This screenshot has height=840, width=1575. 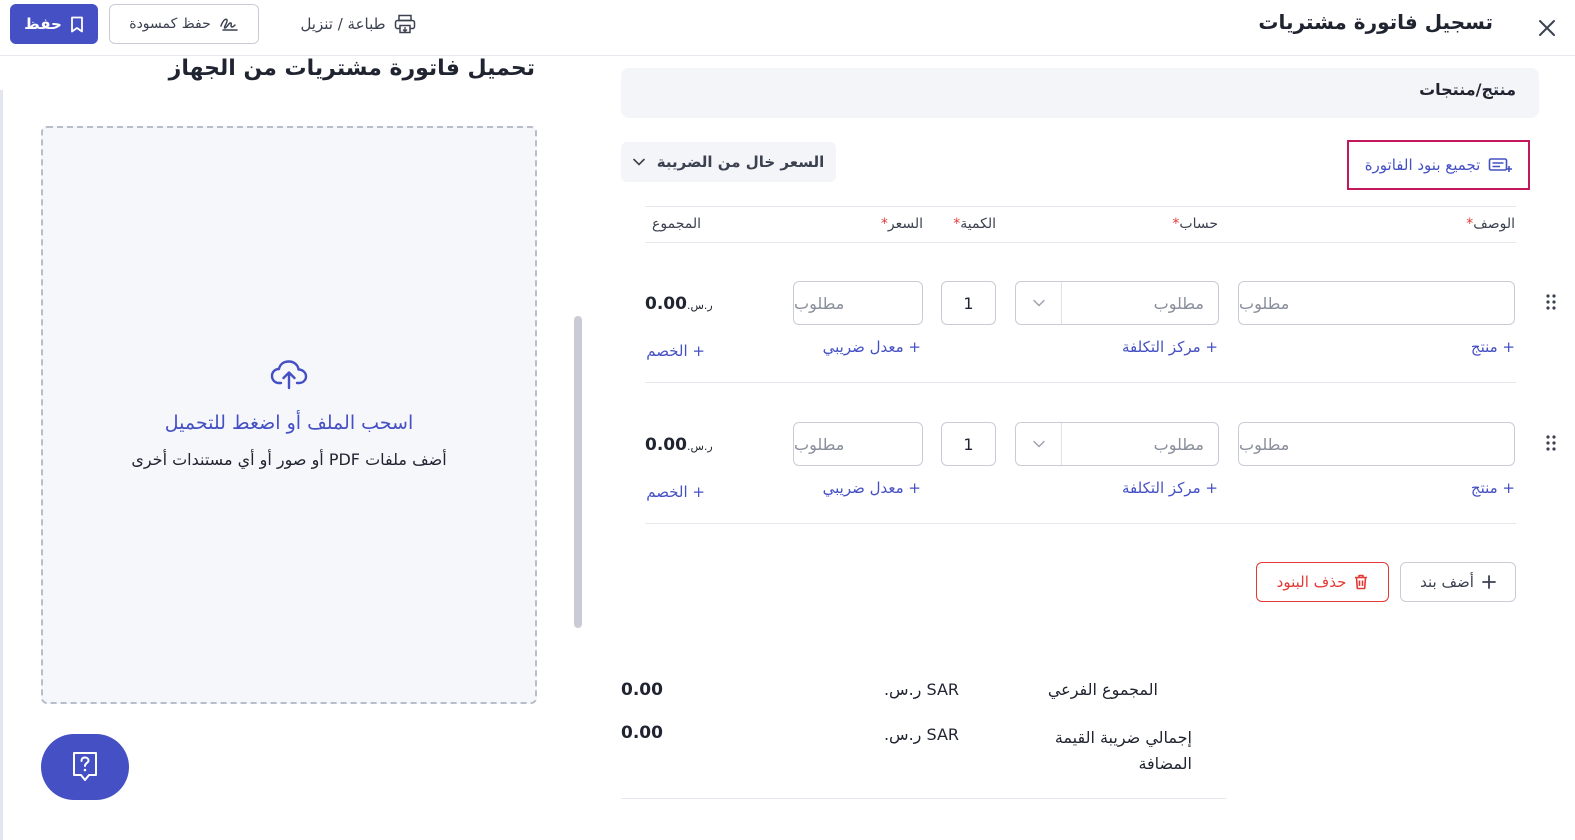 What do you see at coordinates (43, 24) in the screenshot?
I see `save-button-label: حفظ` at bounding box center [43, 24].